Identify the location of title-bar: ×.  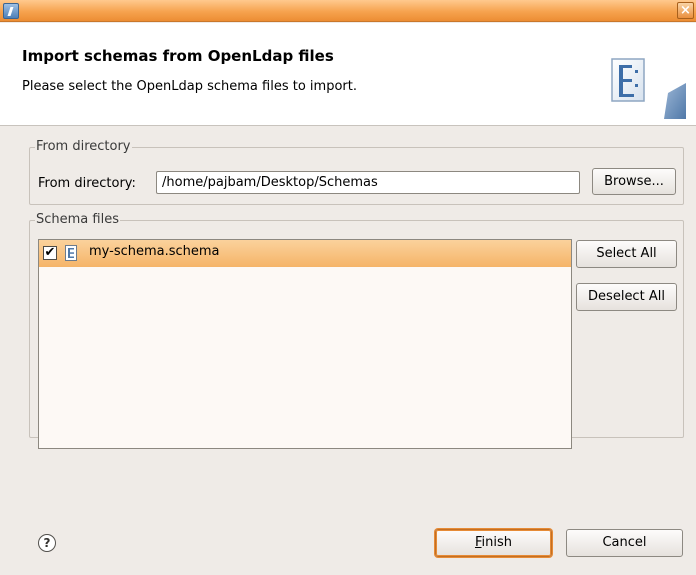
(348, 11).